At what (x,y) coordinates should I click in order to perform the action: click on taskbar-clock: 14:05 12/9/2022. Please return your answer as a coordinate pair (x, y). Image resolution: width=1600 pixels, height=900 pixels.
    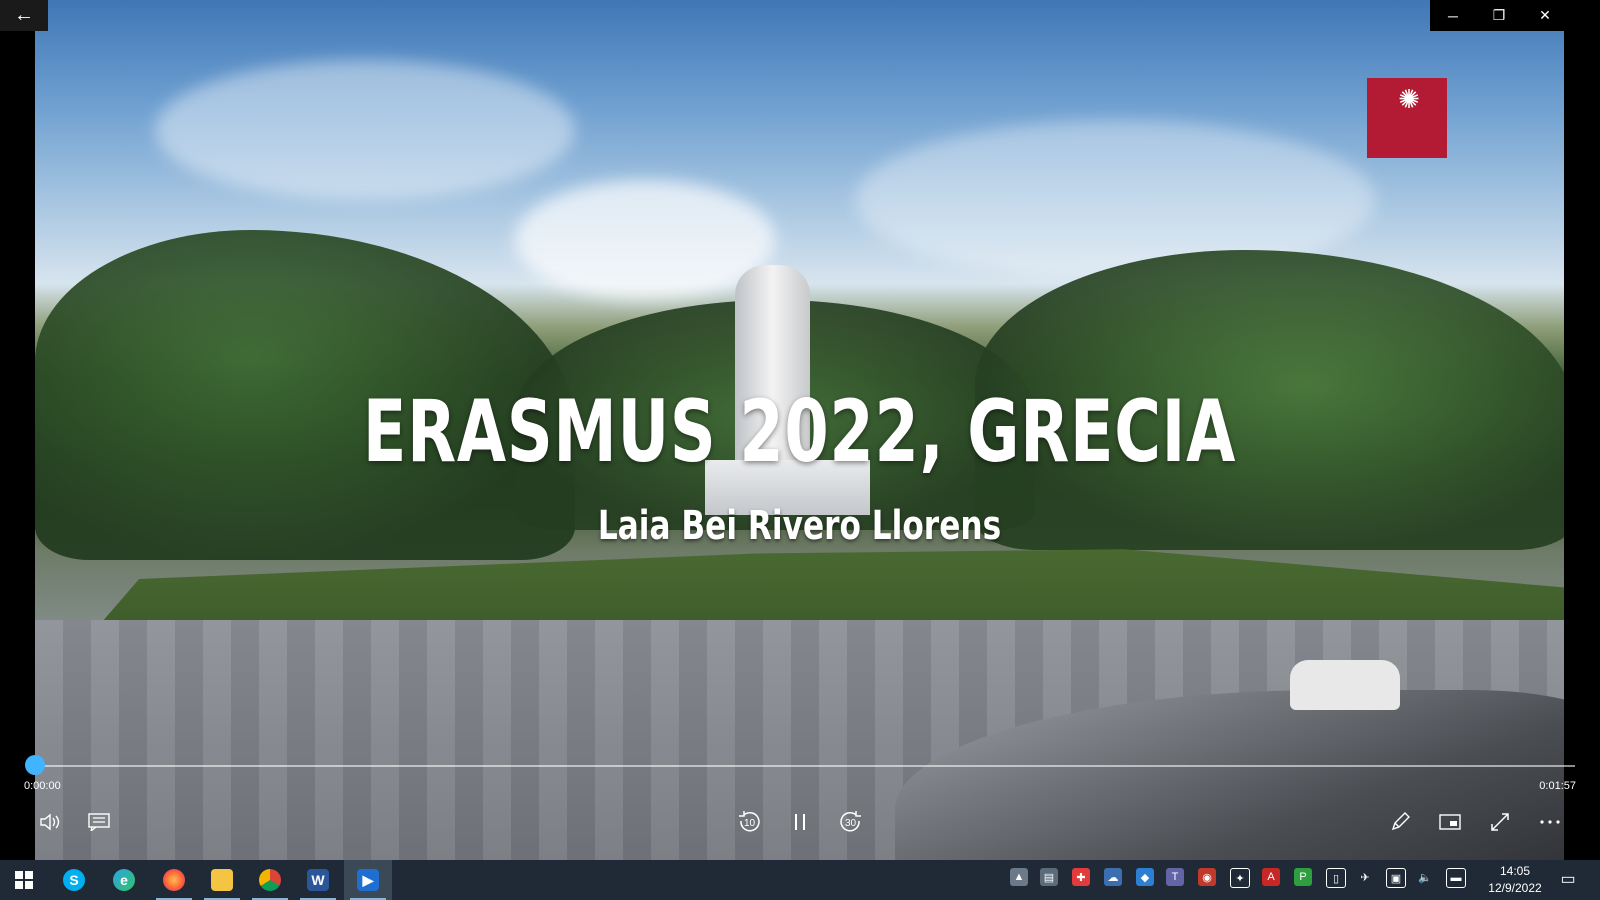
    Looking at the image, I should click on (1515, 880).